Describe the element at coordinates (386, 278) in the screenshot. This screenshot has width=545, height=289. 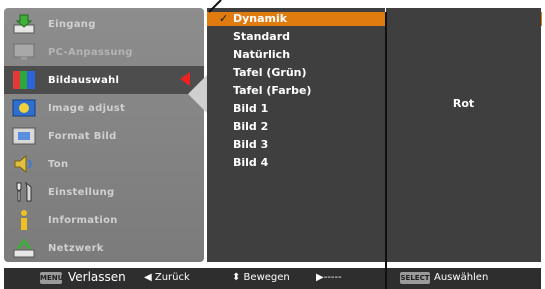
I see `divider` at that location.